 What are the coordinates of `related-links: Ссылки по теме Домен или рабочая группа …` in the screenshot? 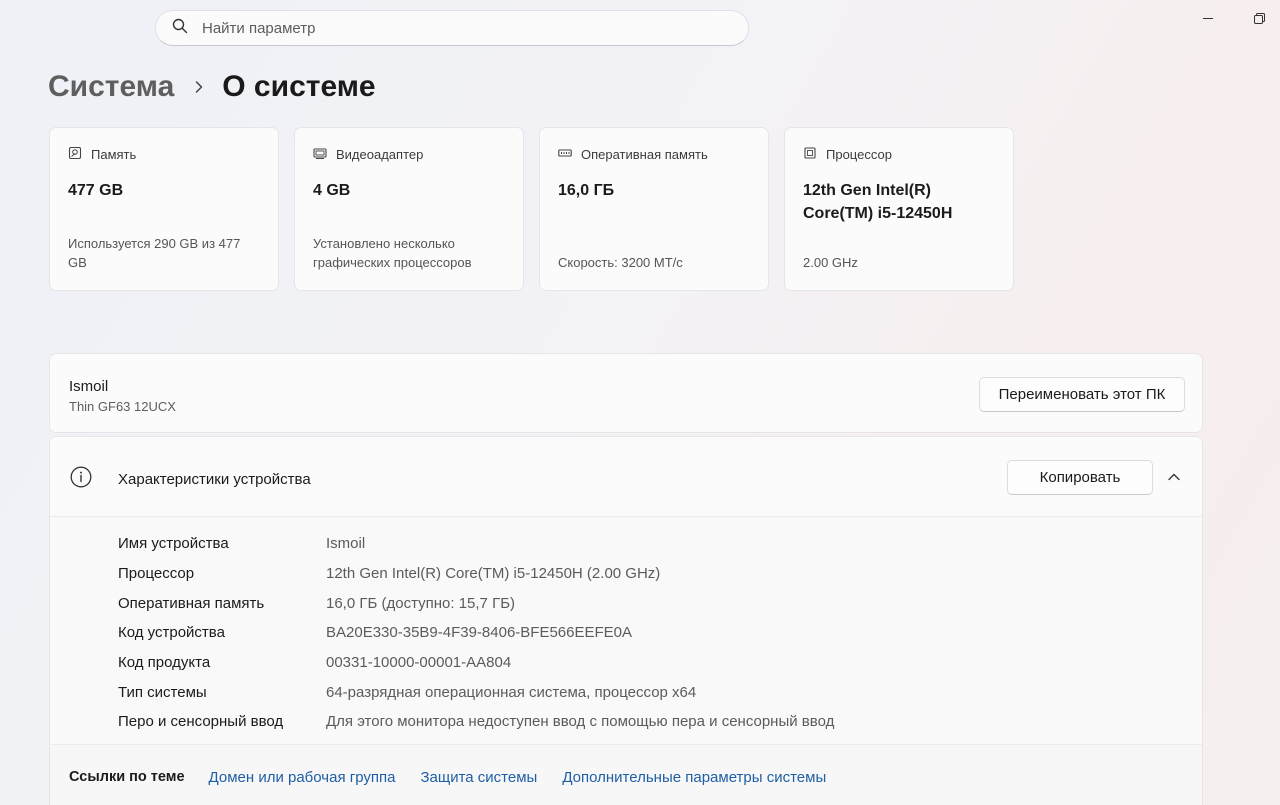 It's located at (626, 774).